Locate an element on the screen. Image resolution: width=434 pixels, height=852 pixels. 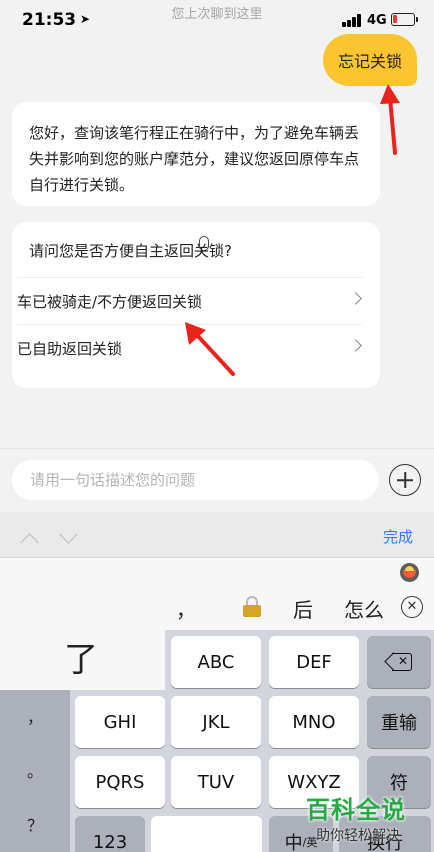
network-type: 4G is located at coordinates (377, 20).